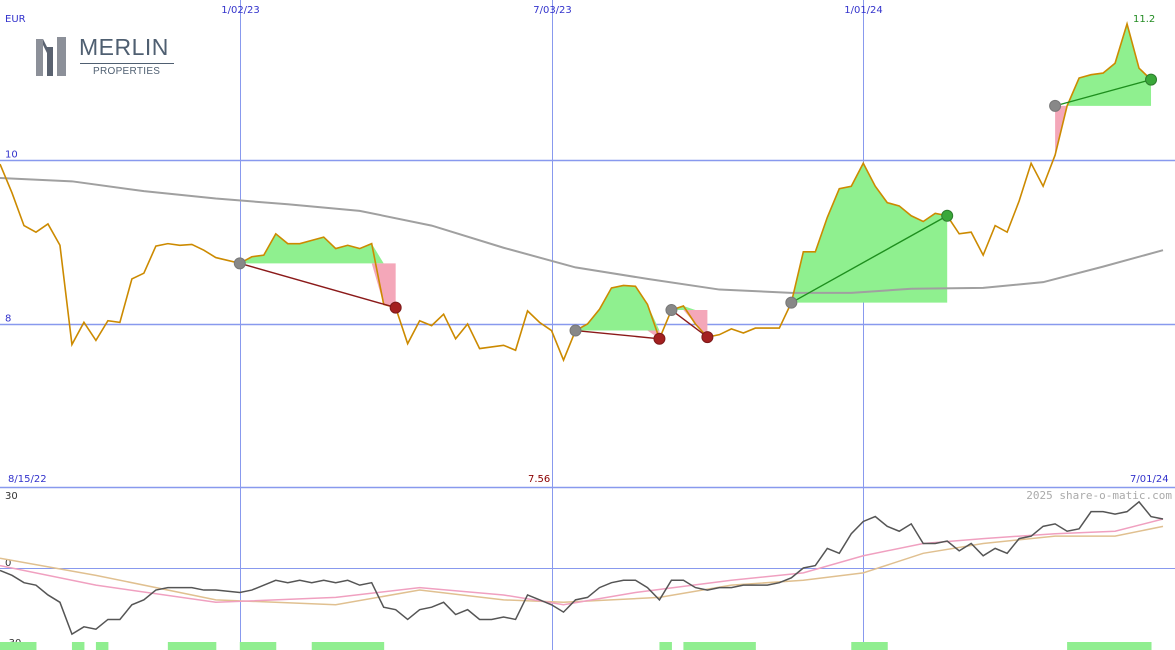 This screenshot has height=650, width=1175. I want to click on logo-name: MERLIN, so click(124, 47).